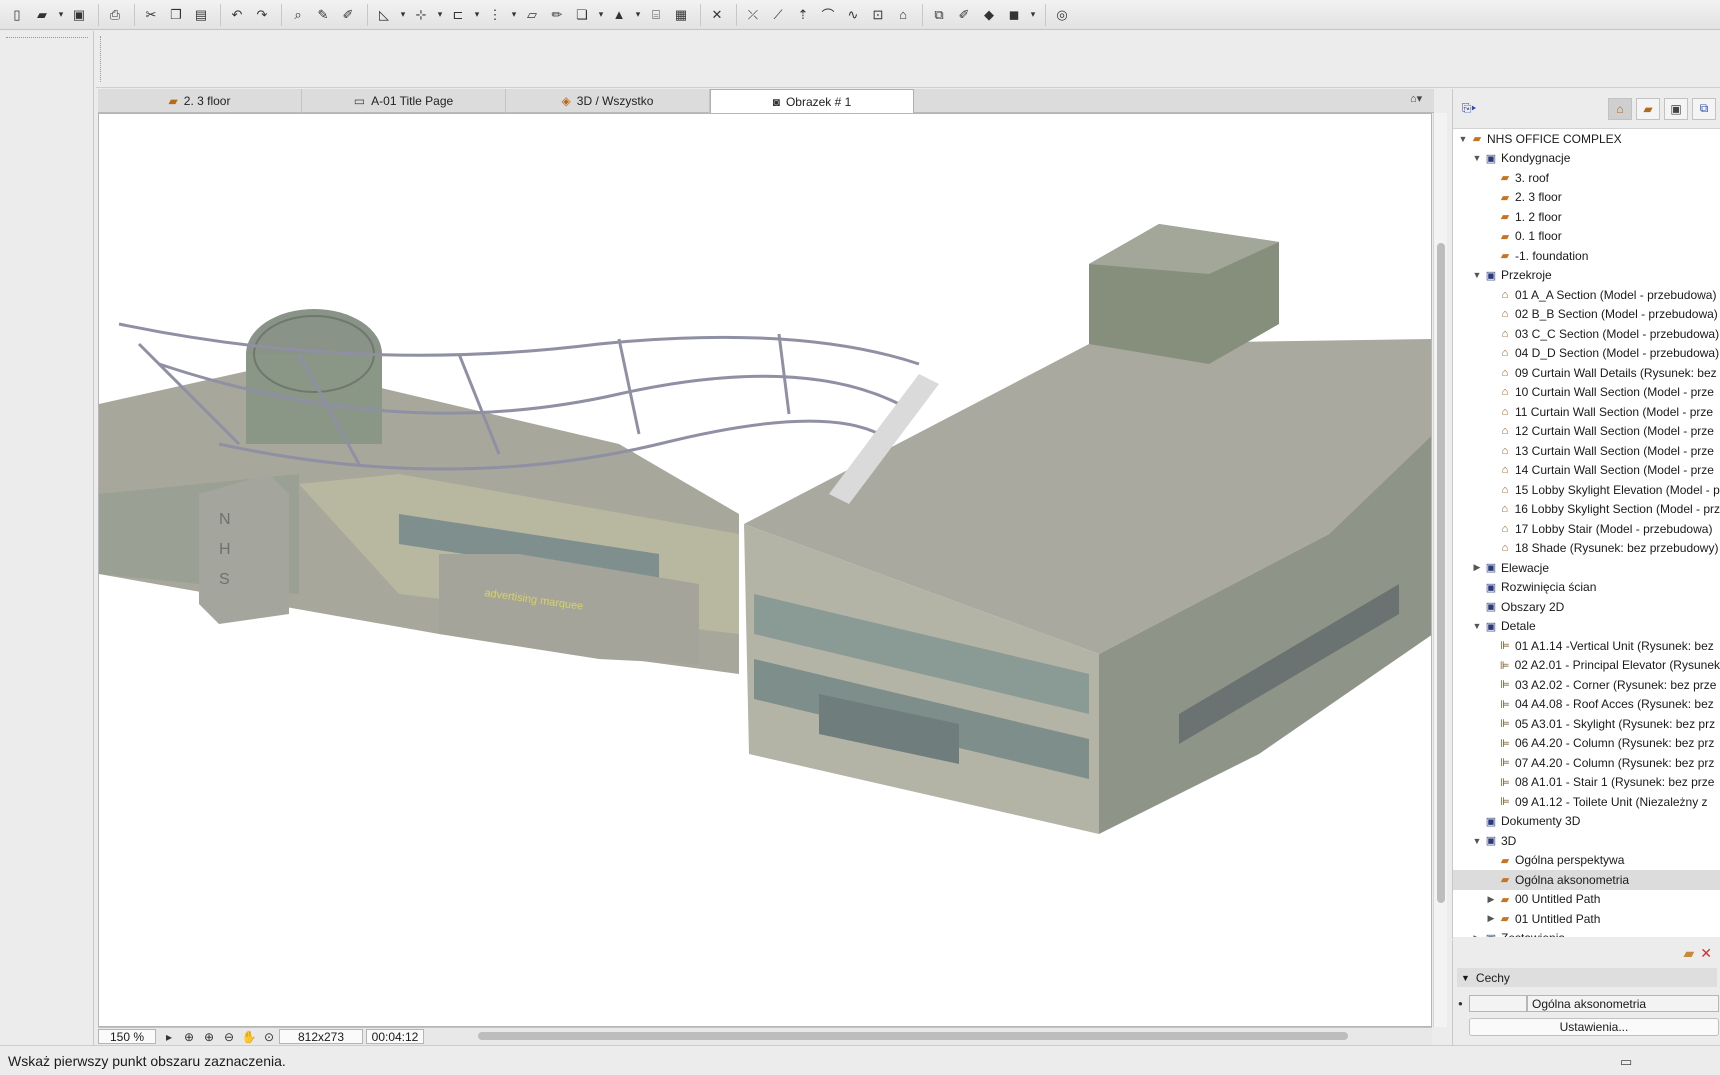 This screenshot has width=1720, height=1075. I want to click on tree-row: ⊫ 08 A1.01 - Stair 1 (Rysunek: bez prze, so click(1586, 783).